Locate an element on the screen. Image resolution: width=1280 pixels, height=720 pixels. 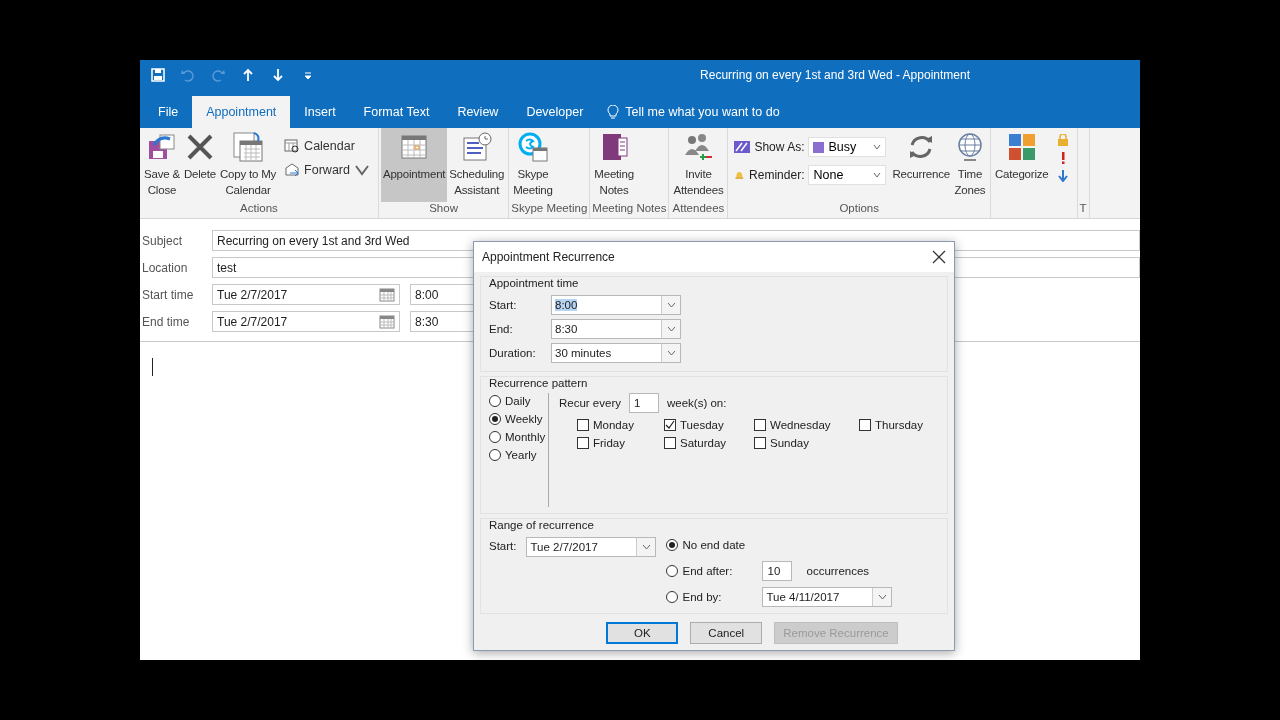
ribbon-button: Appointment is located at coordinates (414, 165).